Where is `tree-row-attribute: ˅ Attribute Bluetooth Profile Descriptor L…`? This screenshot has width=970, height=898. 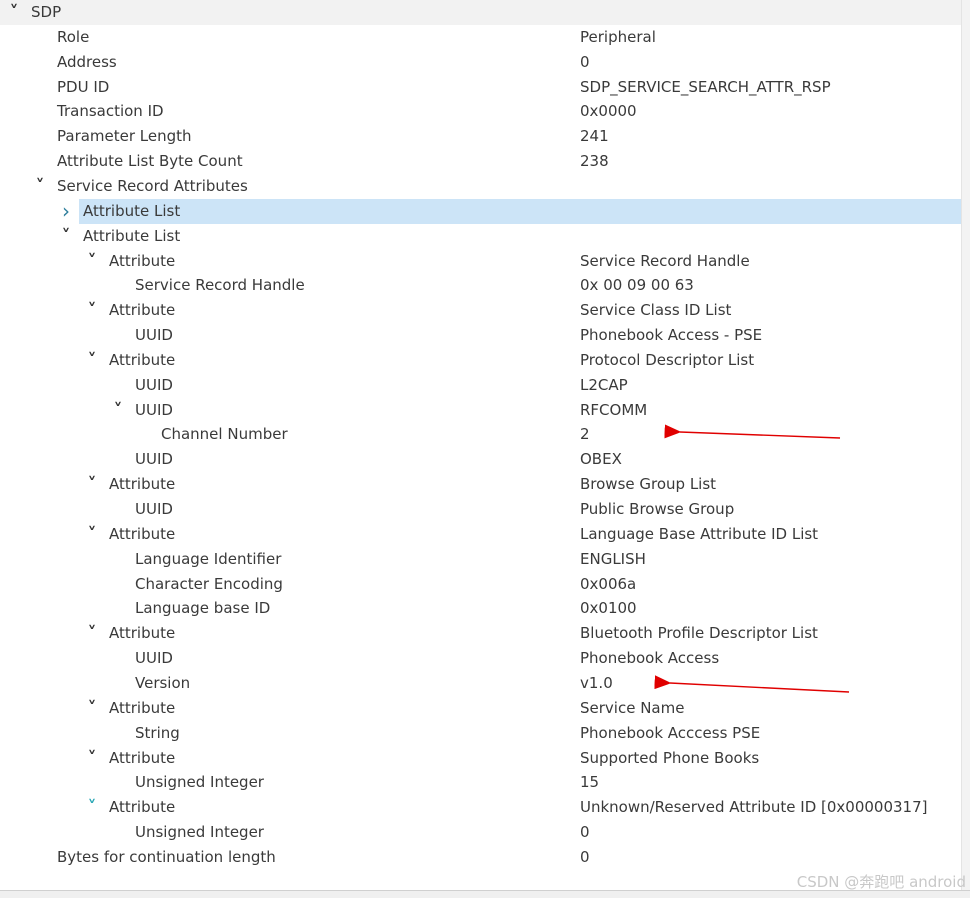 tree-row-attribute: ˅ Attribute Bluetooth Profile Descriptor L… is located at coordinates (481, 633).